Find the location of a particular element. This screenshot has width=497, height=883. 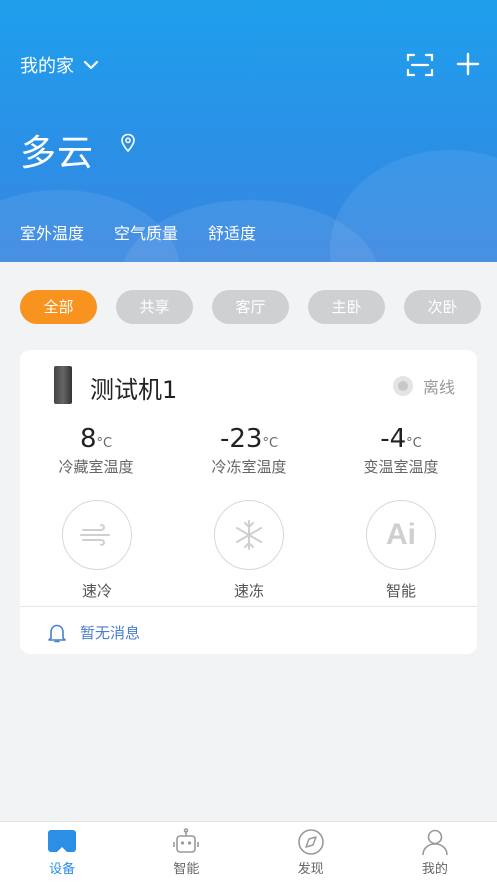

location-pin-icon is located at coordinates (128, 143).